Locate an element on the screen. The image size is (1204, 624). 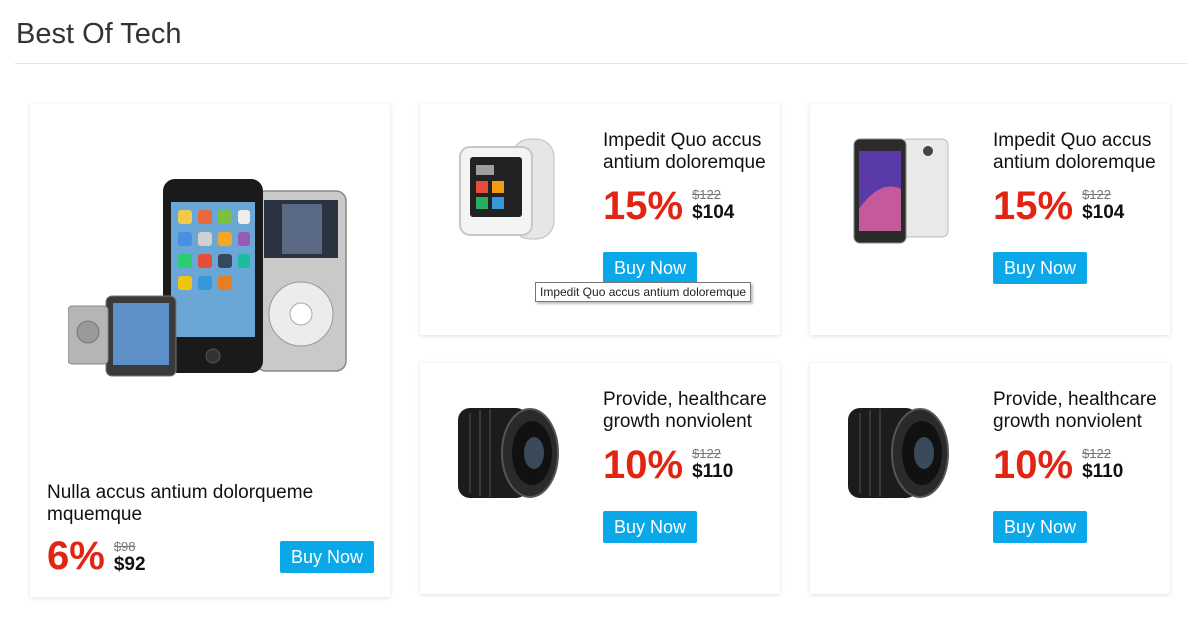
smartwatch-image is located at coordinates (510, 194).